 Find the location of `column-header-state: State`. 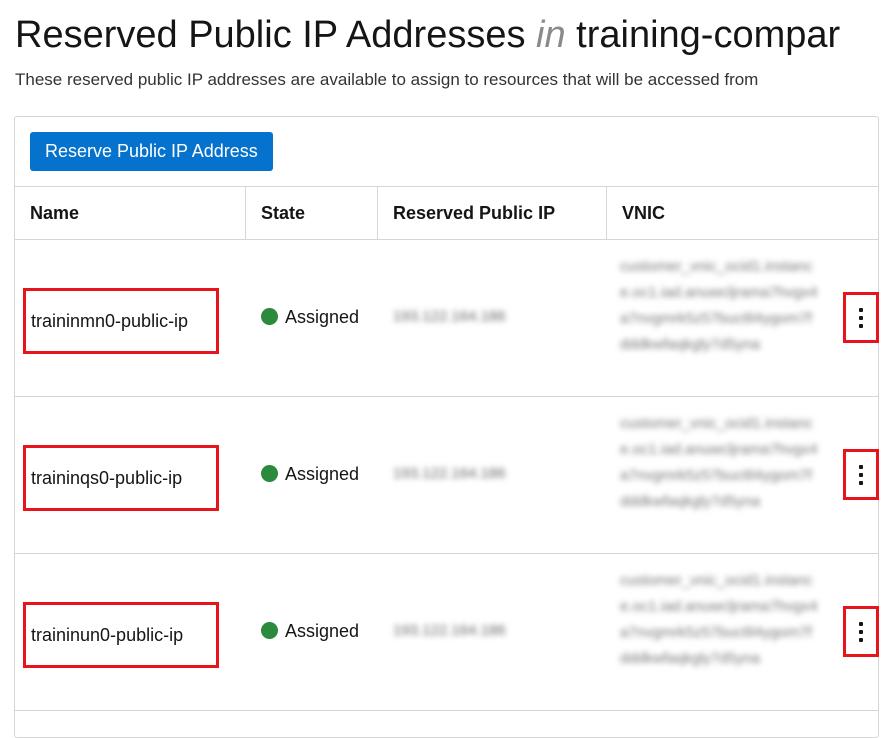

column-header-state: State is located at coordinates (312, 213).